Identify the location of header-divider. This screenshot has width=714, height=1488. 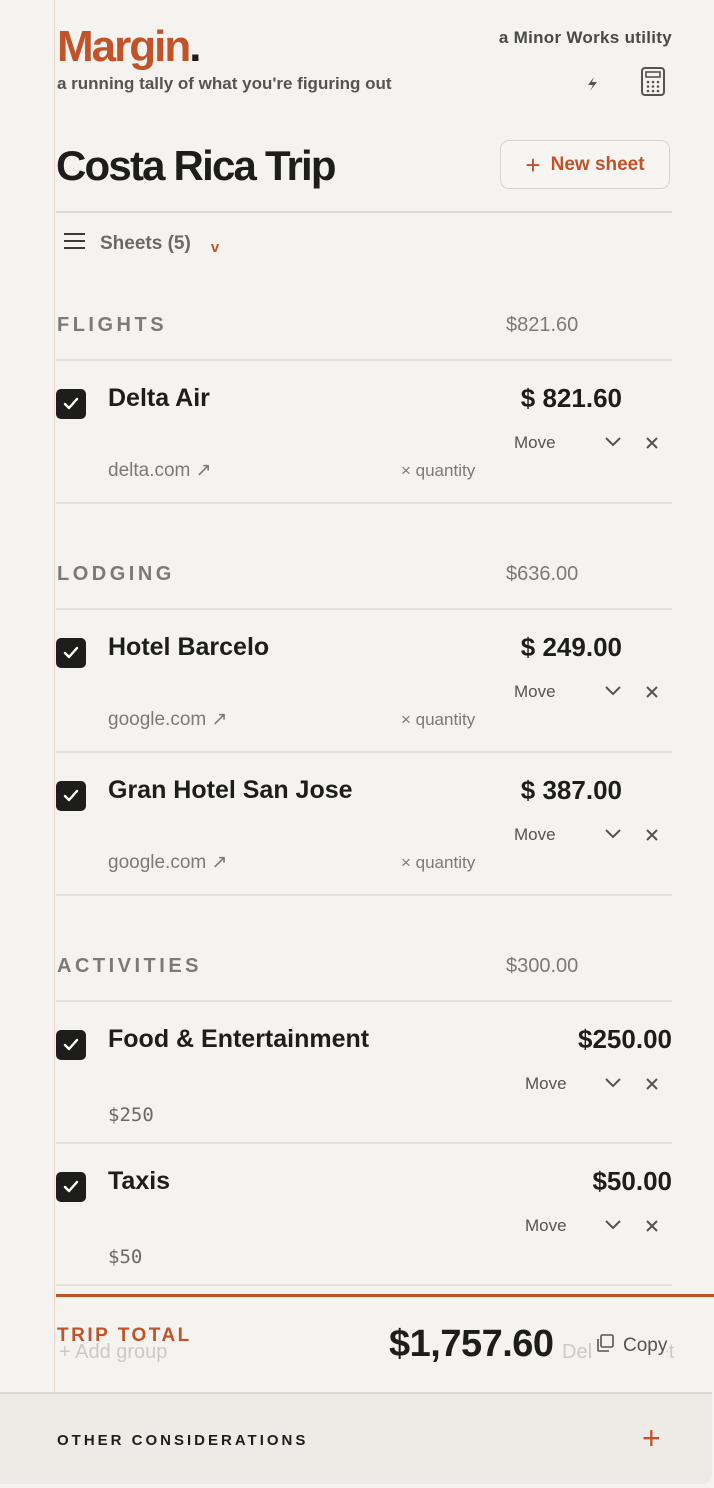
(364, 212).